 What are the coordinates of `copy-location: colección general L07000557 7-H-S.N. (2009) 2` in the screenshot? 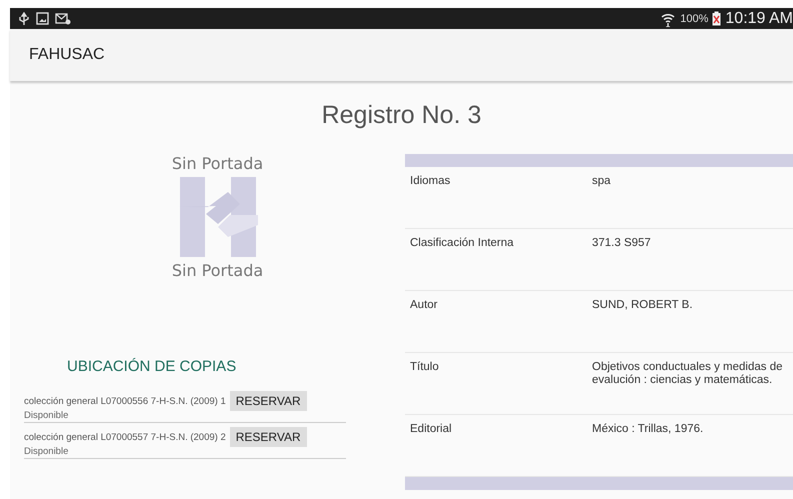 It's located at (125, 437).